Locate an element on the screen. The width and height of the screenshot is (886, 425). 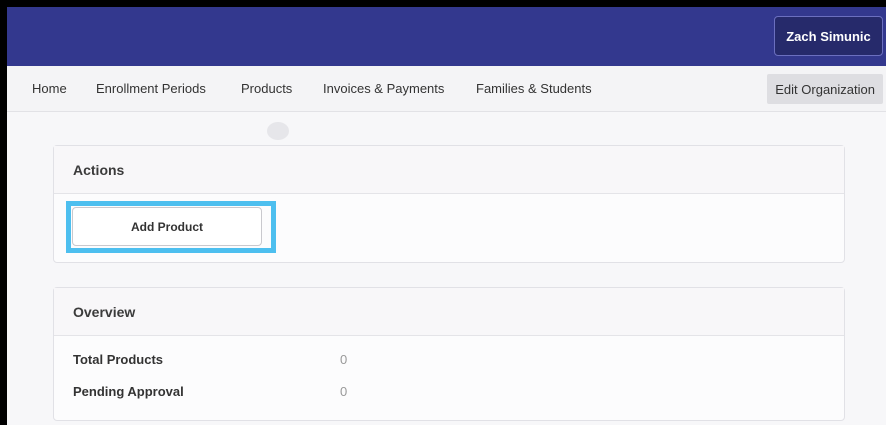
overview-row: Pending Approval 0 is located at coordinates (453, 391).